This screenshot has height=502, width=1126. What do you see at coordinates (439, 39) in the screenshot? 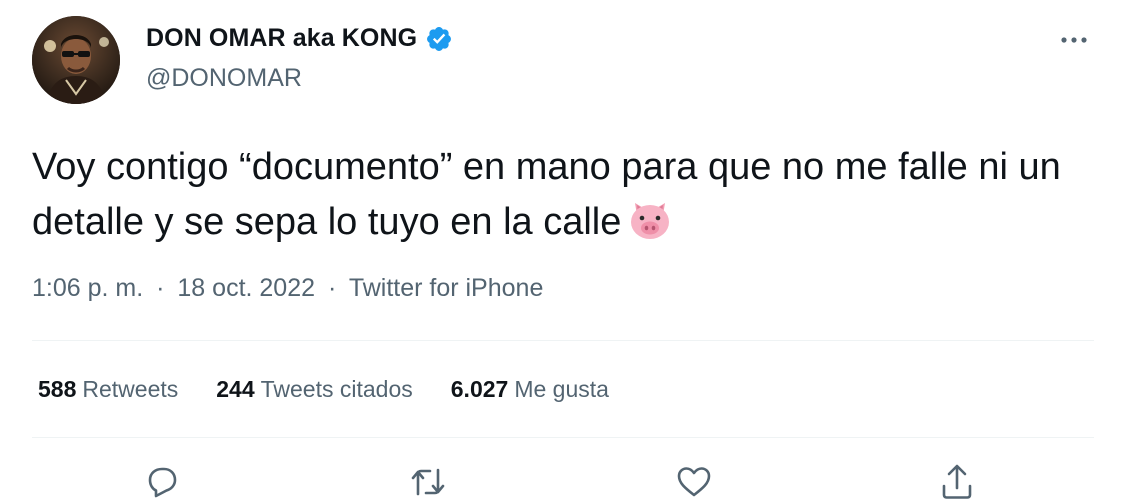
I see `verified-badge-icon` at bounding box center [439, 39].